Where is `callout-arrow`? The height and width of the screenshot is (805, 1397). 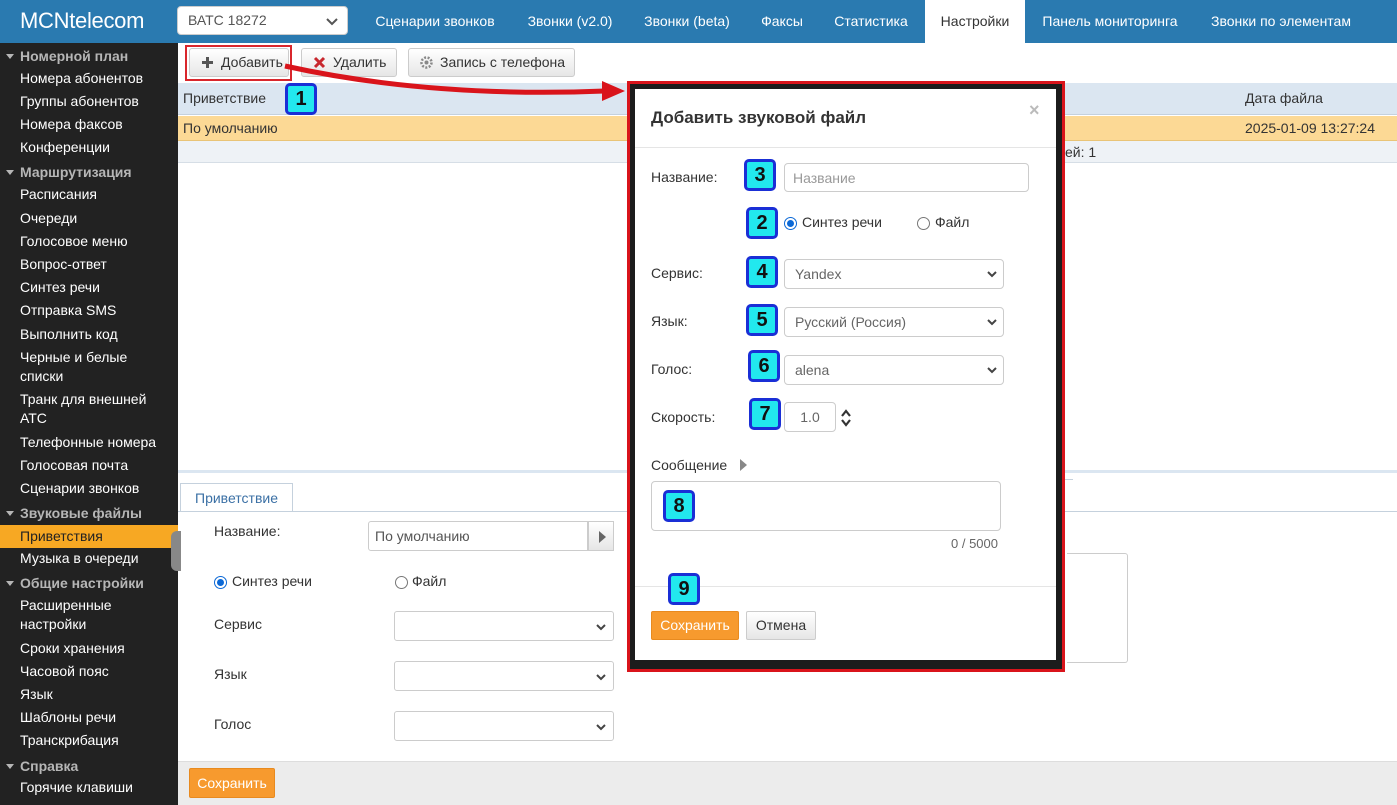
callout-arrow is located at coordinates (454, 82).